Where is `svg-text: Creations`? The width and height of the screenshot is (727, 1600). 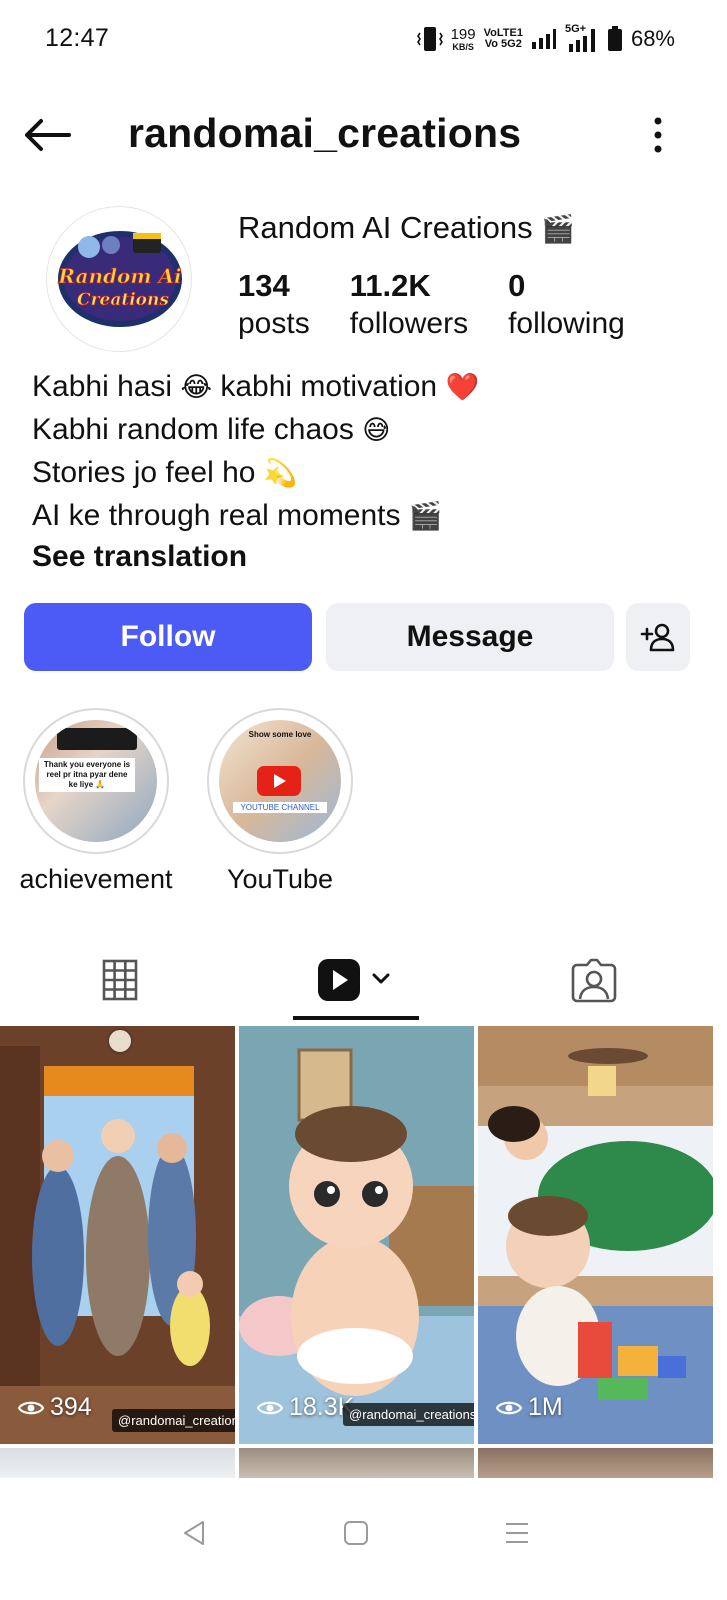
svg-text: Creations is located at coordinates (123, 300).